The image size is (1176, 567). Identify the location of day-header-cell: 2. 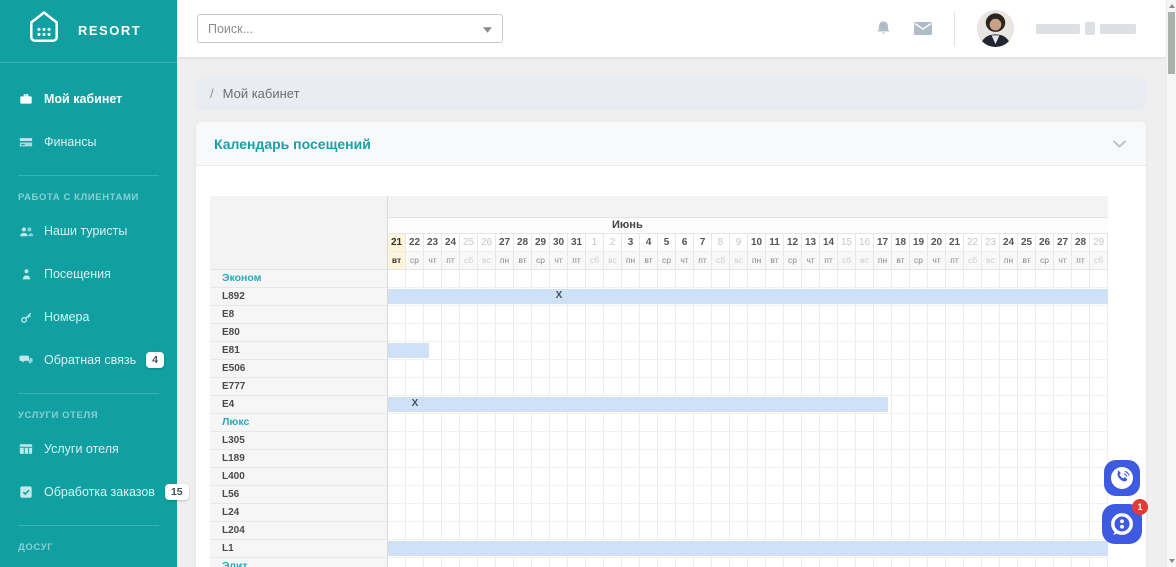
(613, 242).